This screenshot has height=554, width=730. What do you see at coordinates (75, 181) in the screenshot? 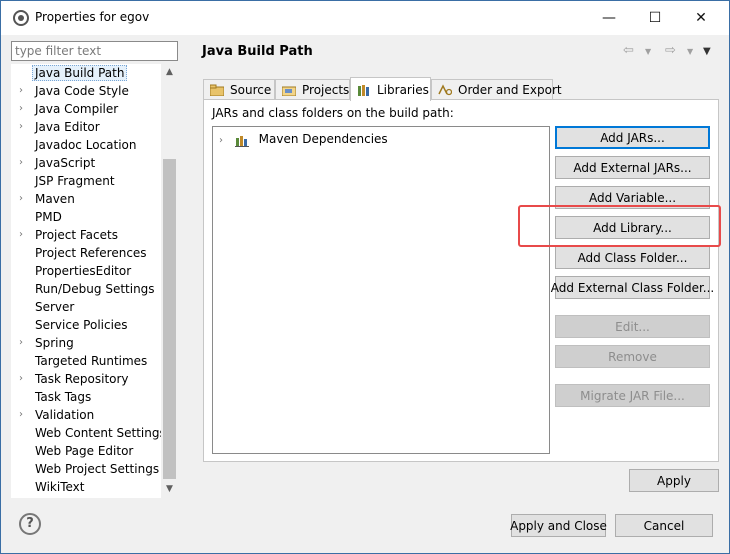
I see `tree-item-label: JSP Fragment` at bounding box center [75, 181].